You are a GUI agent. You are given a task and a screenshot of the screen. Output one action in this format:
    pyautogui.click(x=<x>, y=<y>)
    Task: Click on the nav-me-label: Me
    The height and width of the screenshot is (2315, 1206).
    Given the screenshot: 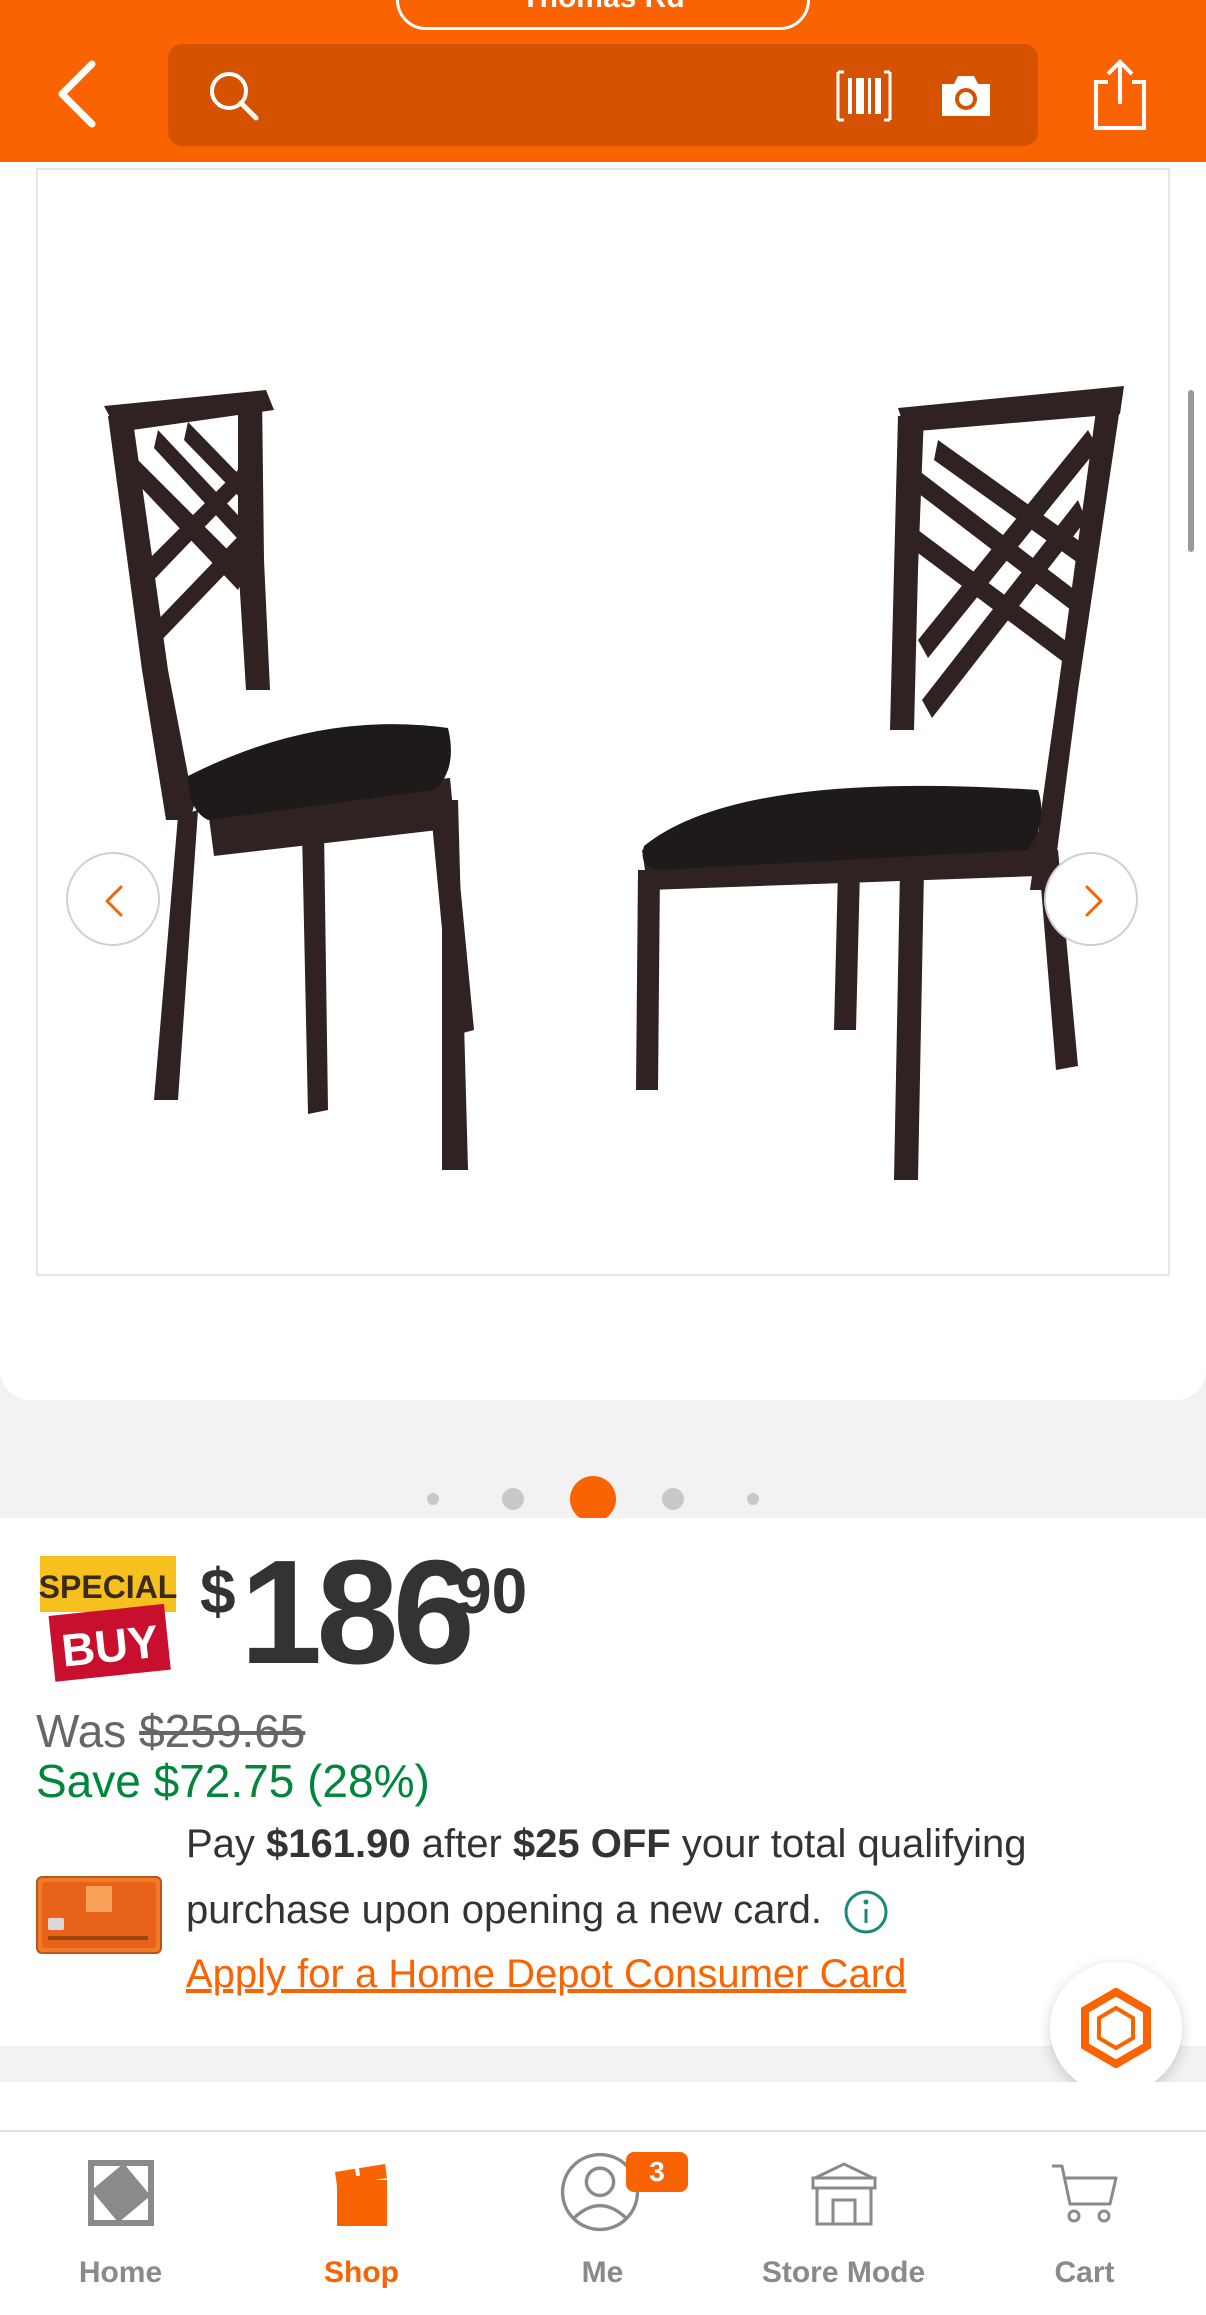 What is the action you would take?
    pyautogui.click(x=602, y=2272)
    